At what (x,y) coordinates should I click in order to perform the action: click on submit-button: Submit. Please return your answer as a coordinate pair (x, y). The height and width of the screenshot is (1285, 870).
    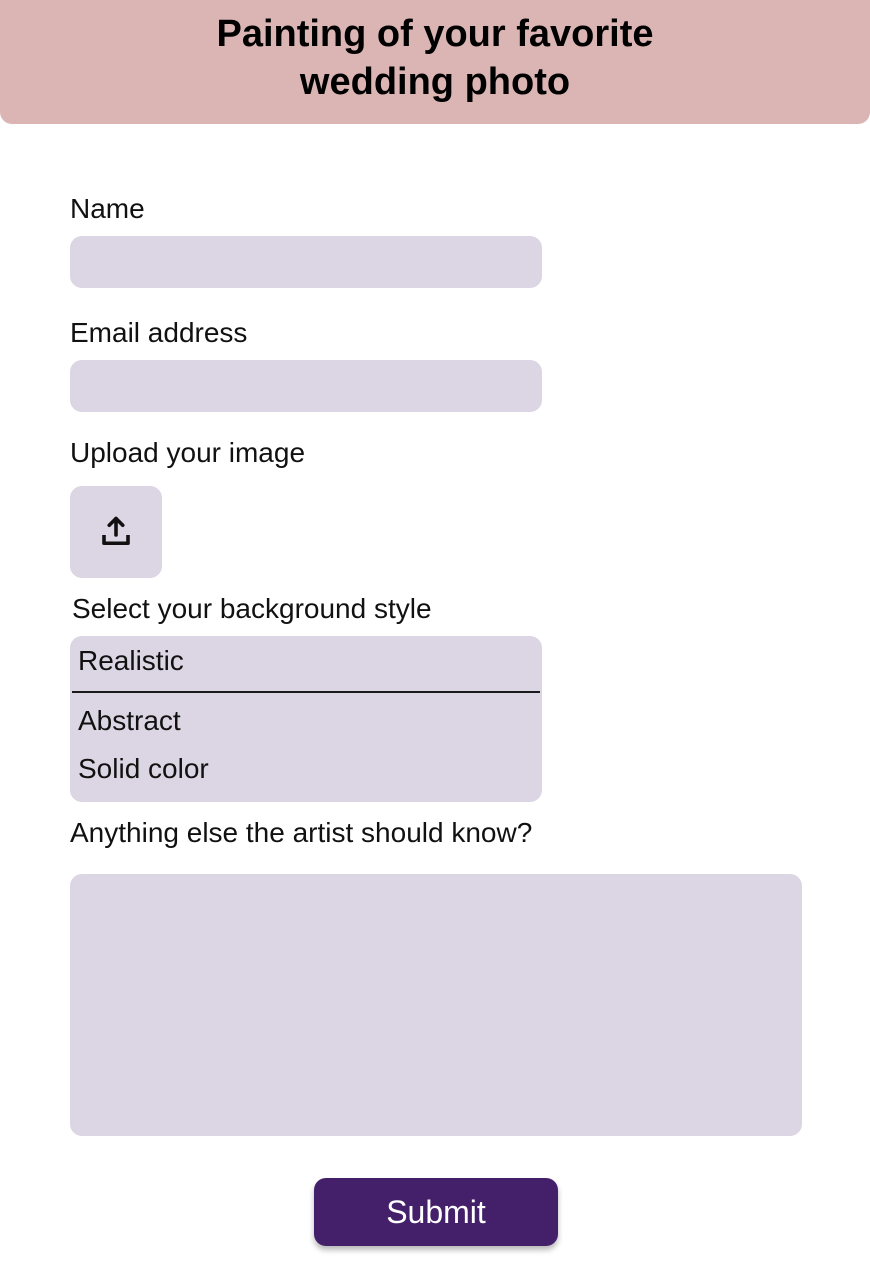
    Looking at the image, I should click on (436, 1212).